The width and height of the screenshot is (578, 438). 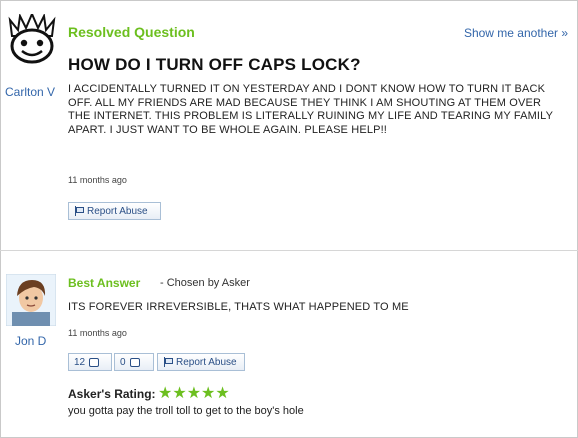 I want to click on thumbs-down-icon, so click(x=134, y=362).